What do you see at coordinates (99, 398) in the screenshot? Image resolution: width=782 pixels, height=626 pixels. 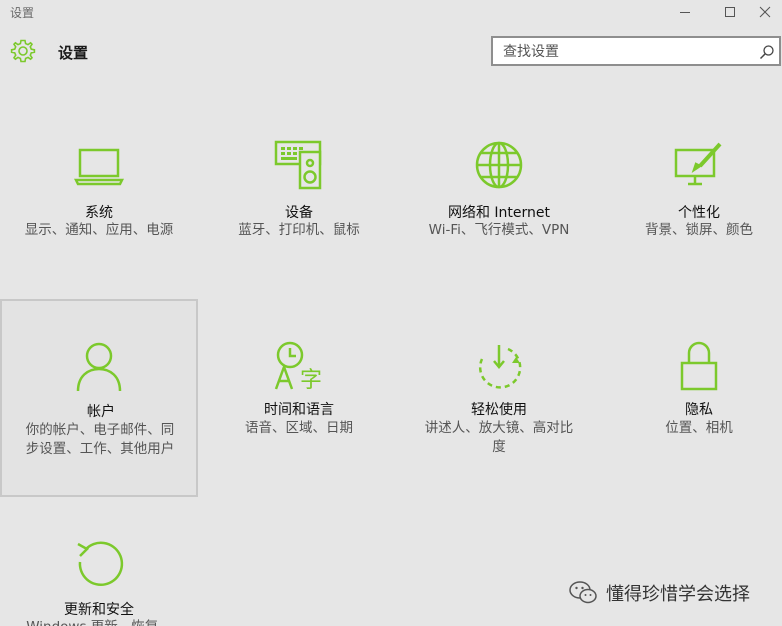 I see `tile-accounts: 帐户 你的帐户、电子邮件、同步设置、工作、其他用户` at bounding box center [99, 398].